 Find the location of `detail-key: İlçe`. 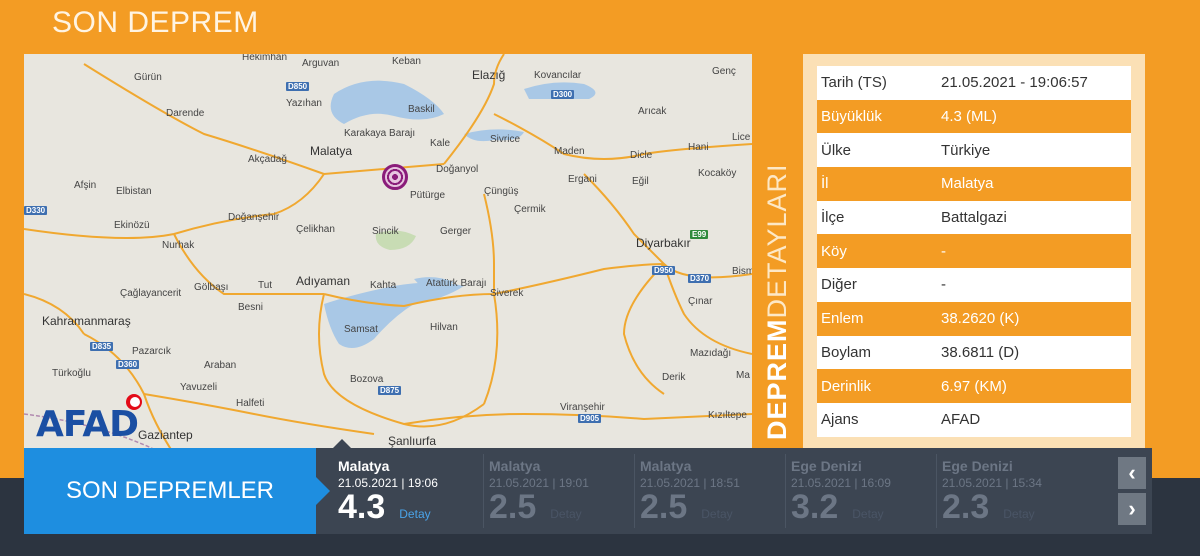

detail-key: İlçe is located at coordinates (833, 218).